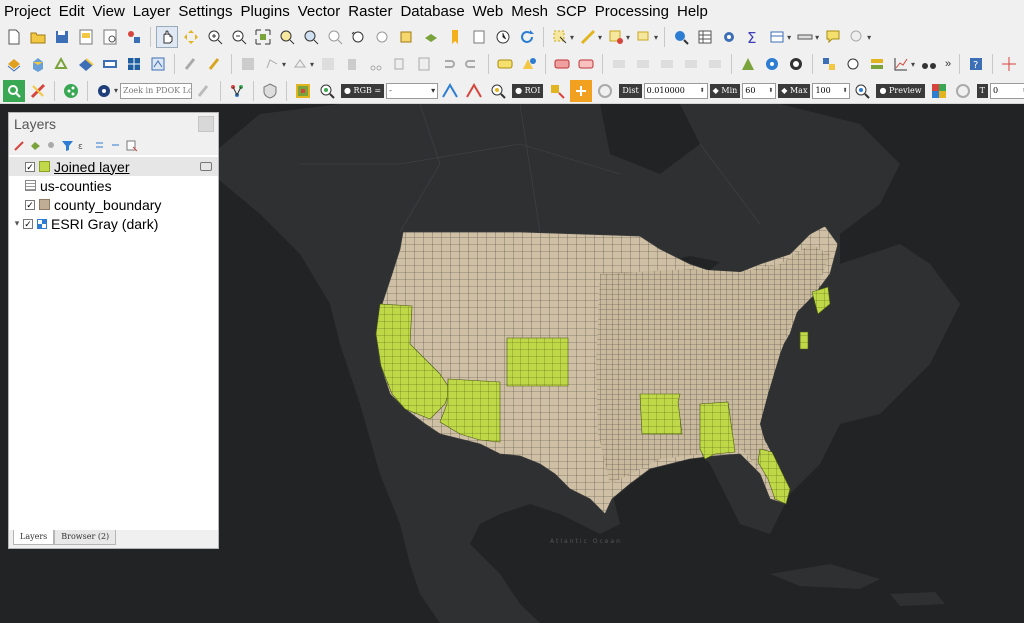  What do you see at coordinates (829, 64) in the screenshot?
I see `python-console-icon` at bounding box center [829, 64].